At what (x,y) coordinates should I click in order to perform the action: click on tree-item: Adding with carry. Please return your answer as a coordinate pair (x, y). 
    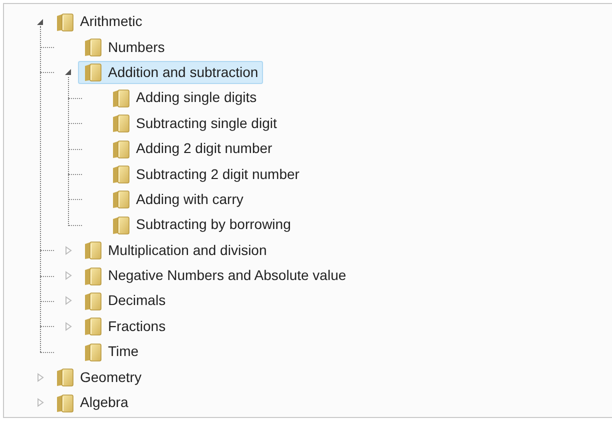
    Looking at the image, I should click on (177, 199).